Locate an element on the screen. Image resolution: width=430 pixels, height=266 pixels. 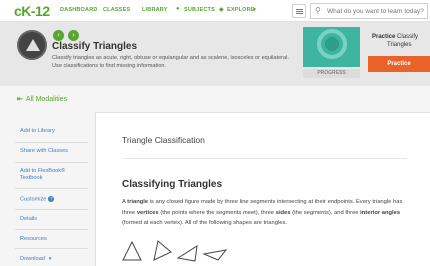
search-box: ⚲ is located at coordinates (369, 11).